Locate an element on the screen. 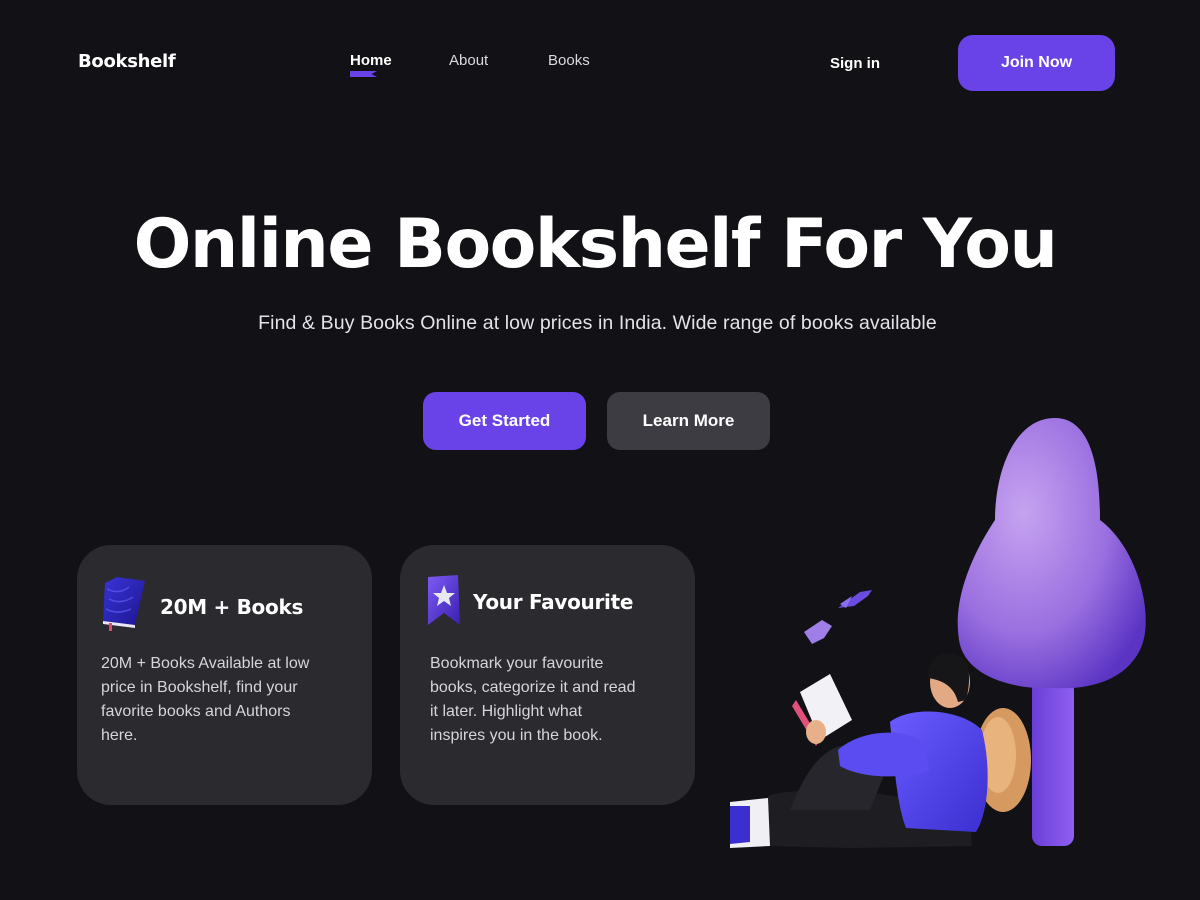 This screenshot has height=900, width=1200. card-title: 20M + Books is located at coordinates (232, 607).